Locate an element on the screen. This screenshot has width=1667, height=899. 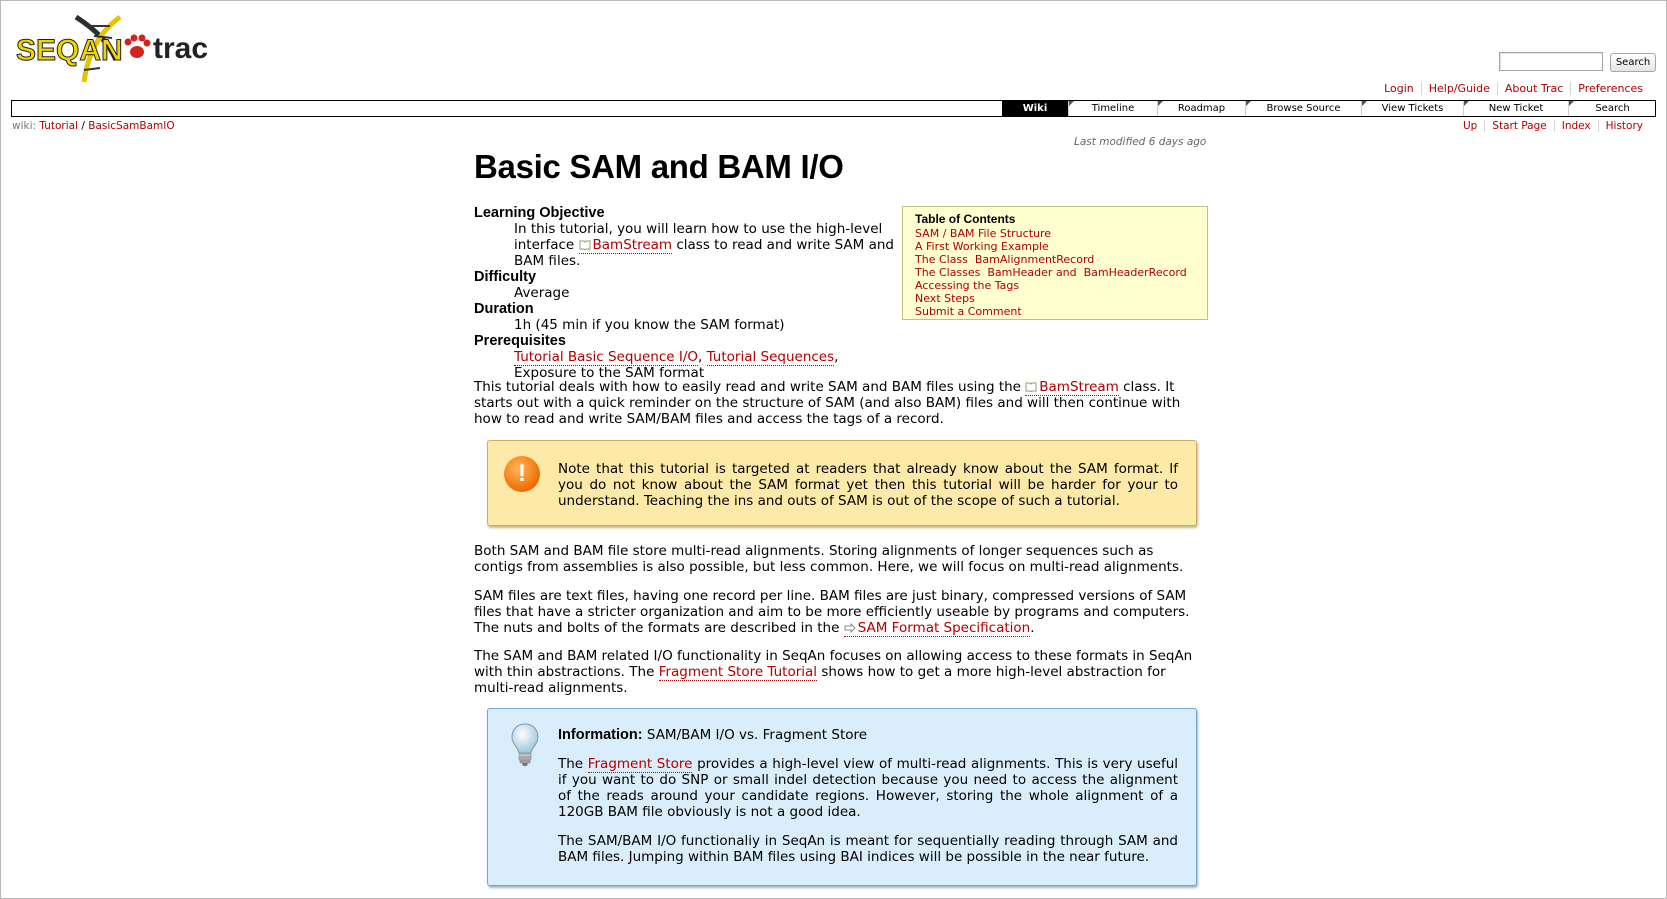
logo-seqan-text: SEQAN is located at coordinates (69, 50).